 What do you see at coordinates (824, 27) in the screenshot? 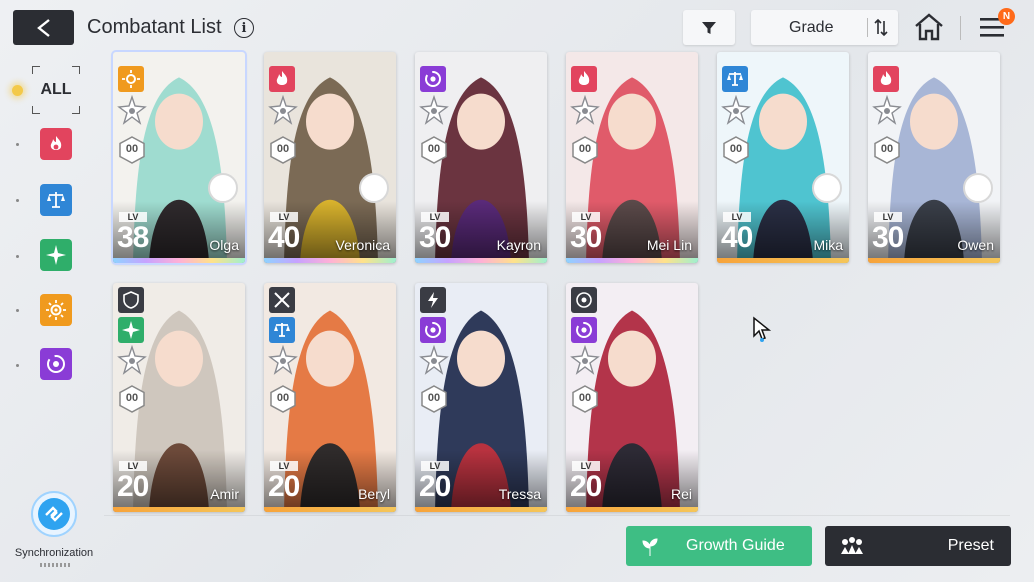
I see `sort-grade-dropdown: Grade` at bounding box center [824, 27].